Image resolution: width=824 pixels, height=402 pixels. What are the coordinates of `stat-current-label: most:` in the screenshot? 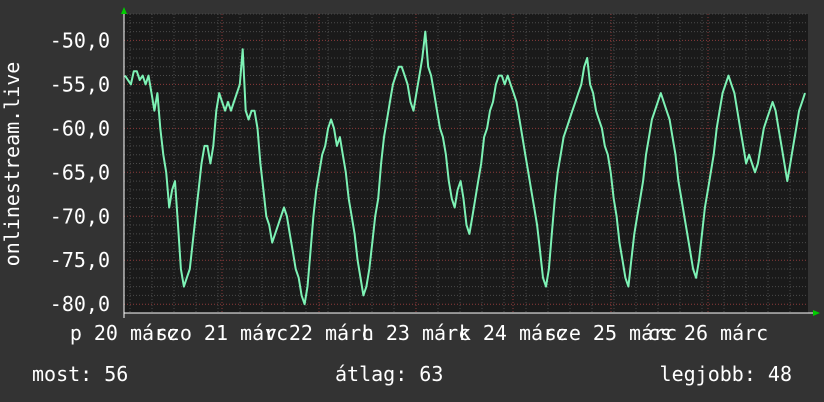 It's located at (62, 374).